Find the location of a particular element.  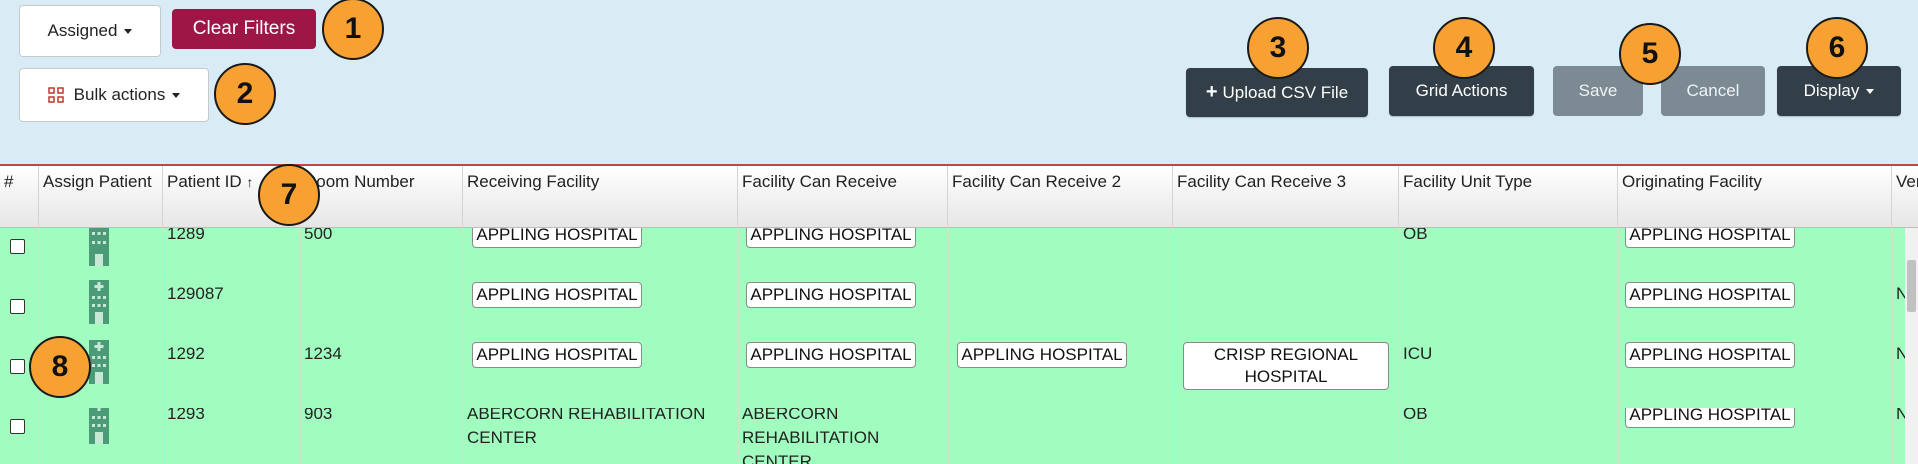

grid-actions-label: Grid Actions is located at coordinates (1461, 90).